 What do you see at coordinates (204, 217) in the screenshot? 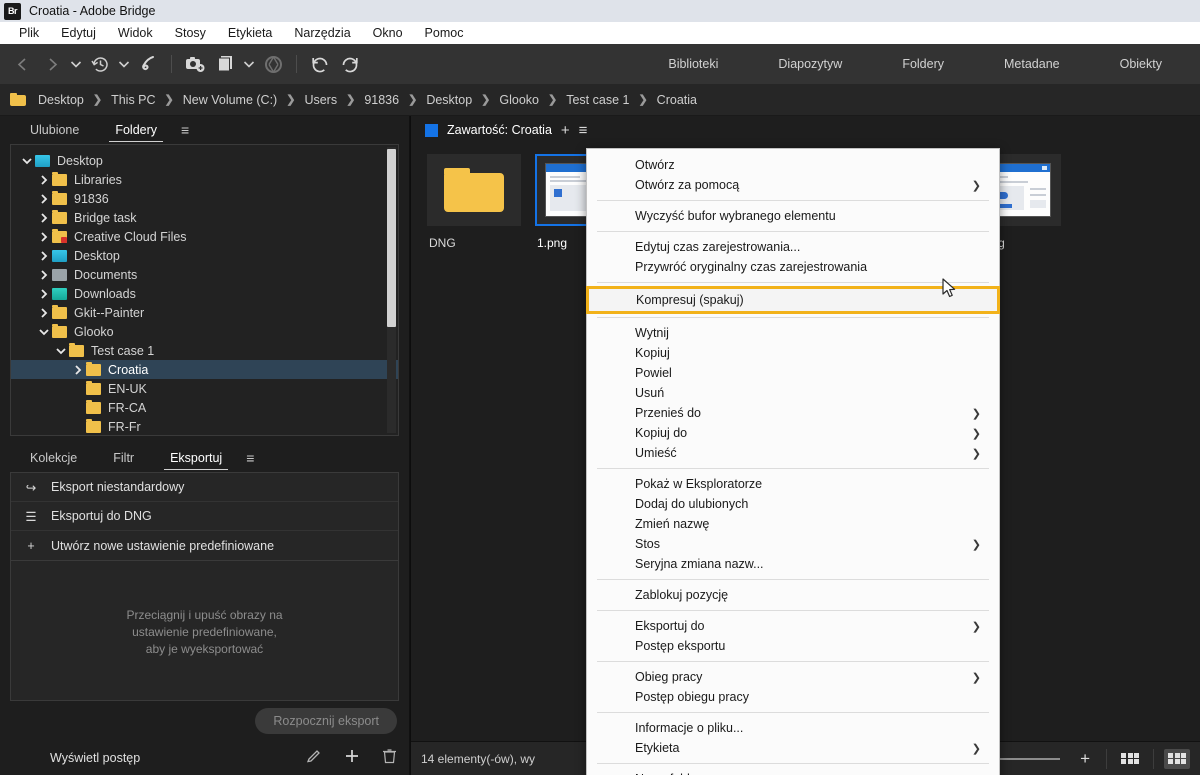
I see `tree-item-bridge-task: Bridge task` at bounding box center [204, 217].